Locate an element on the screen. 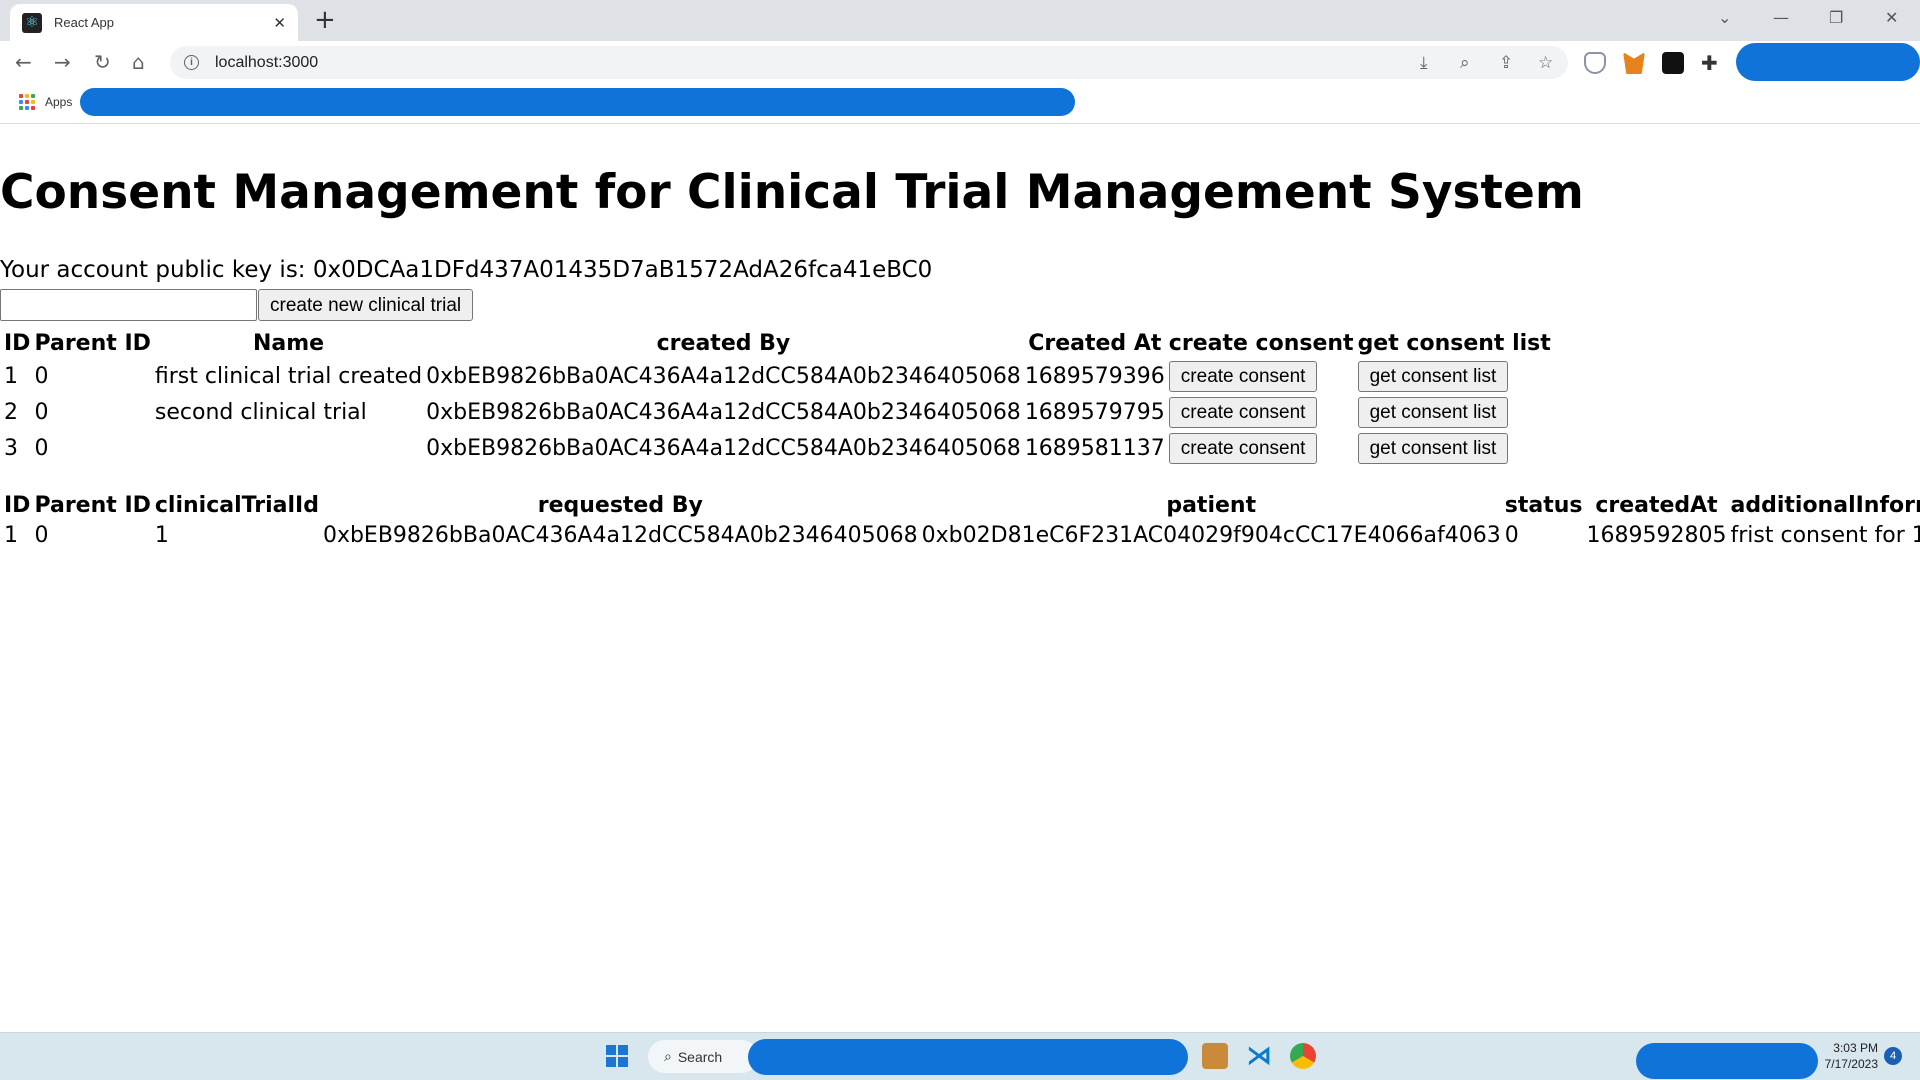 The width and height of the screenshot is (1920, 1080). search-icon: ⌕ is located at coordinates (668, 1056).